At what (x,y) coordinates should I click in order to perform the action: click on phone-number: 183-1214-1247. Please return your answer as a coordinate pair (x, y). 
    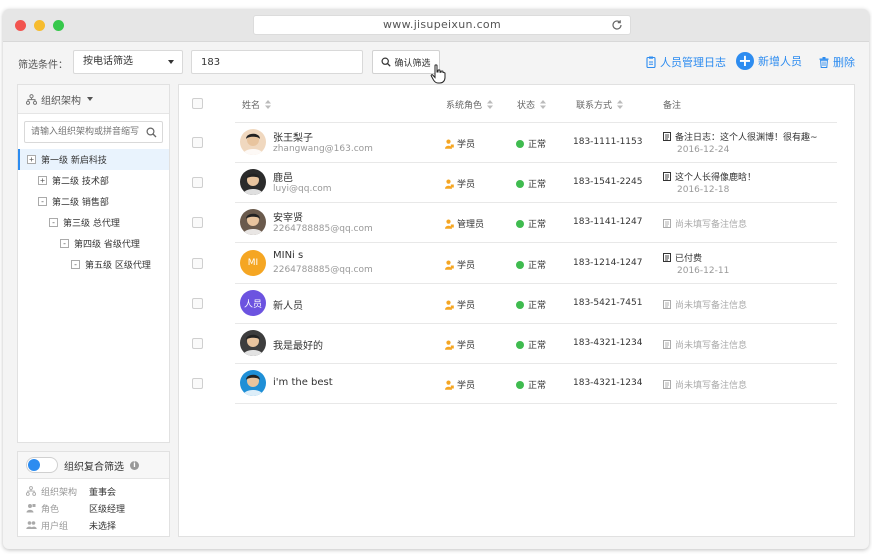
    Looking at the image, I should click on (608, 263).